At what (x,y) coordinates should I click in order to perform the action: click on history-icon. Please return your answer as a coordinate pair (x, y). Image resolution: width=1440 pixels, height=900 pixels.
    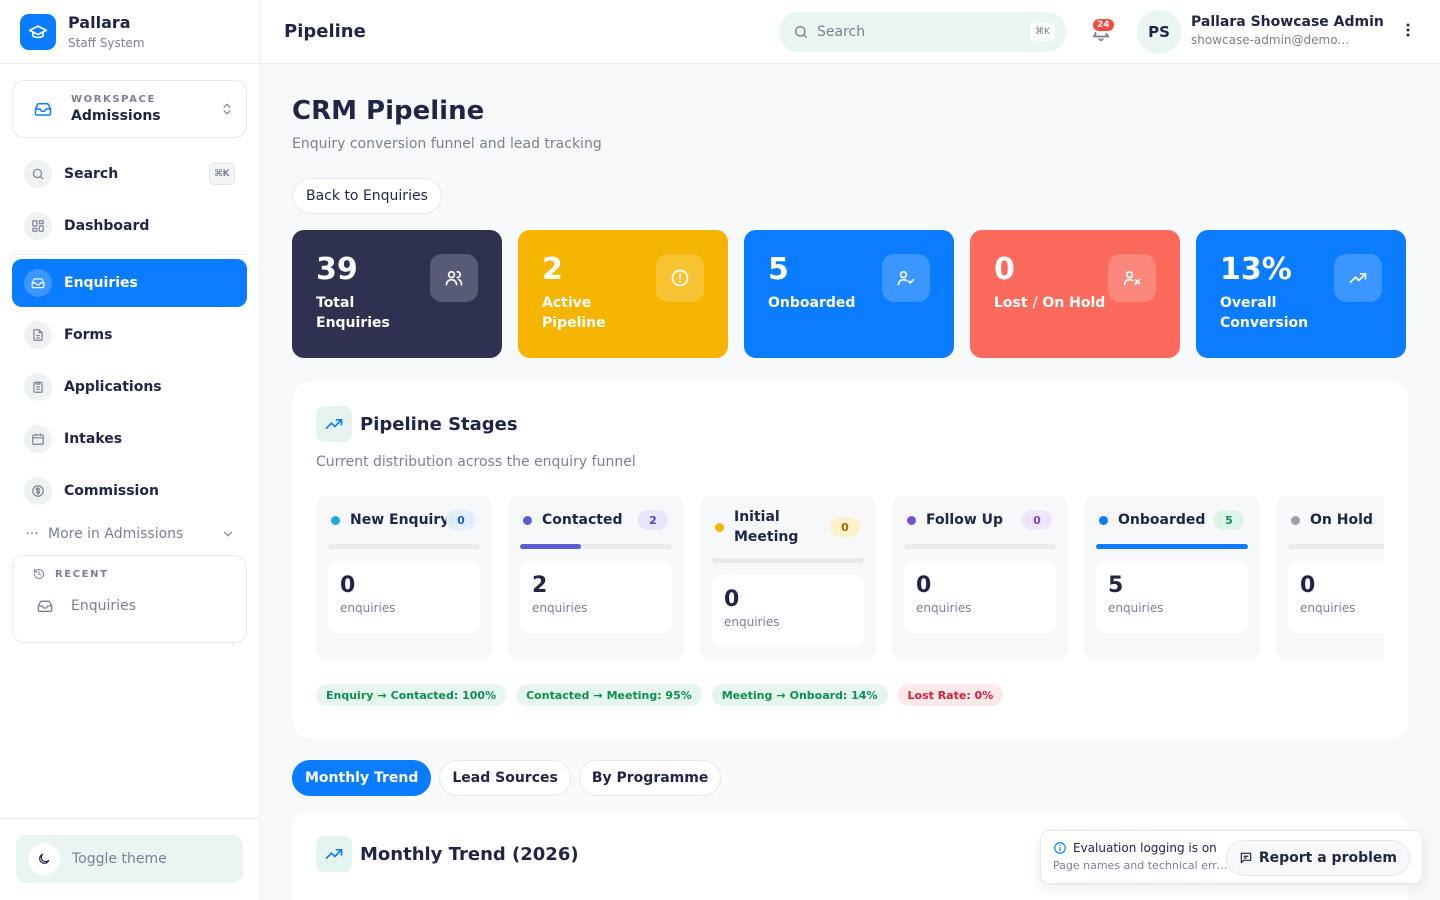
    Looking at the image, I should click on (39, 574).